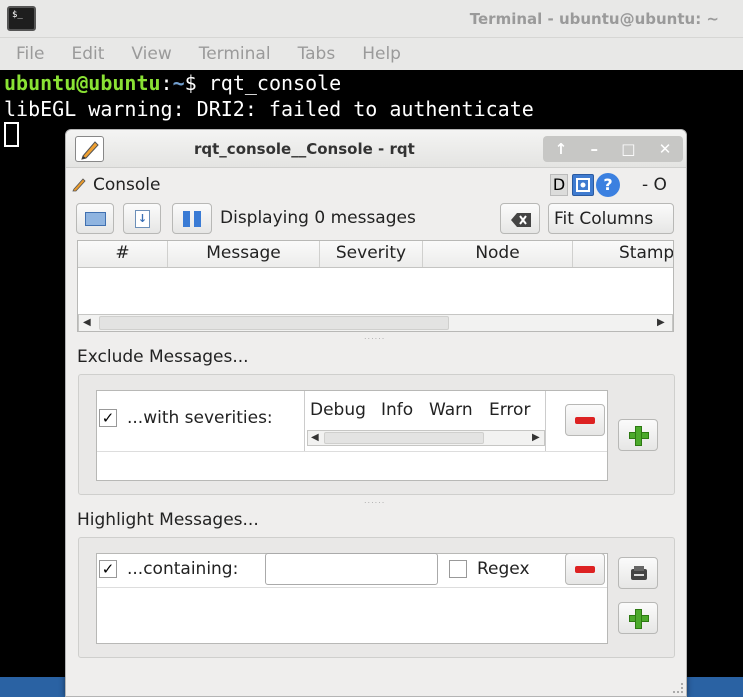 This screenshot has height=697, width=743. I want to click on clear-button, so click(520, 218).